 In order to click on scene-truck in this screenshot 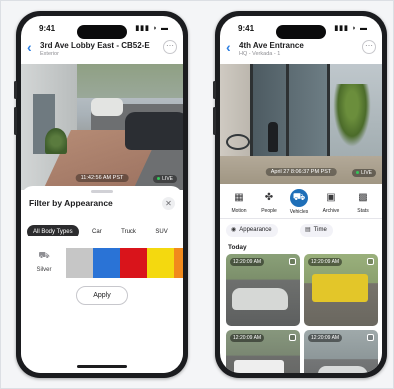, I will do `click(340, 288)`.